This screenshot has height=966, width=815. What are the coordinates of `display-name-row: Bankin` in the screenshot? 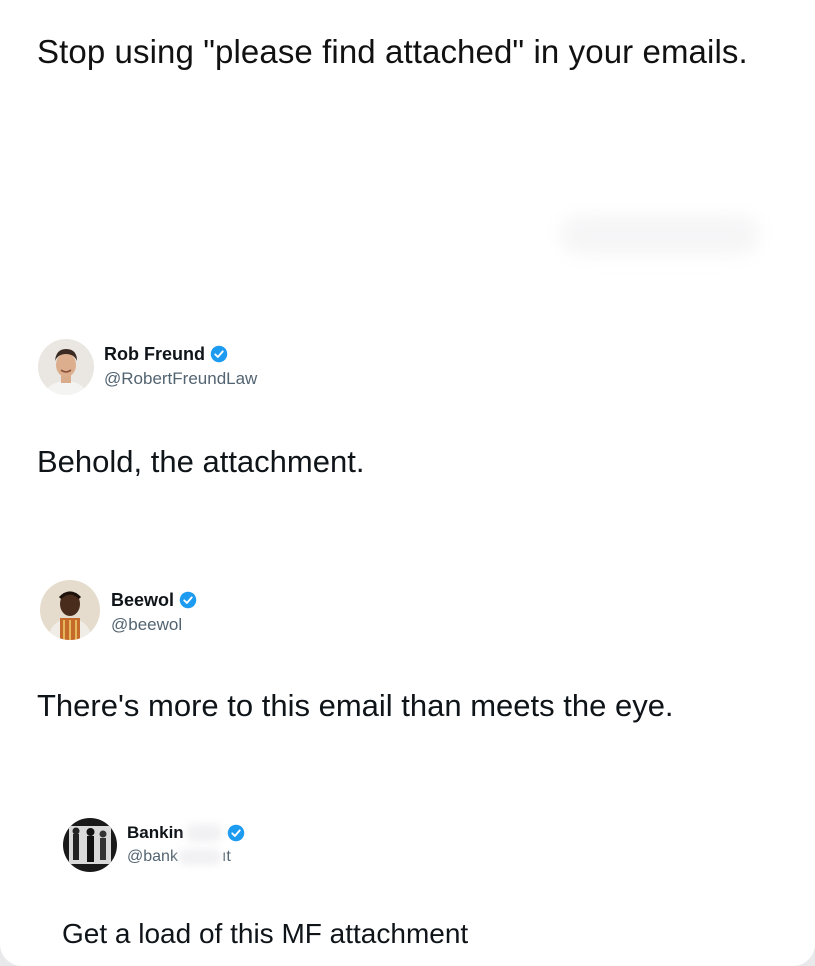 It's located at (186, 833).